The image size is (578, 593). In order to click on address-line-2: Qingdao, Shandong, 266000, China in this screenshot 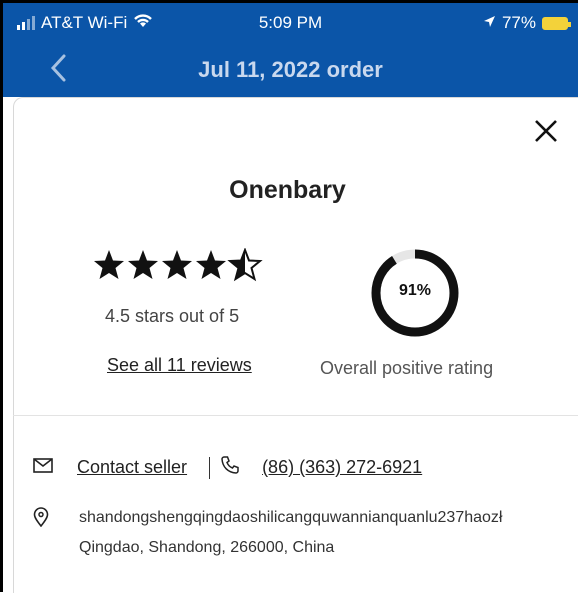, I will do `click(207, 547)`.